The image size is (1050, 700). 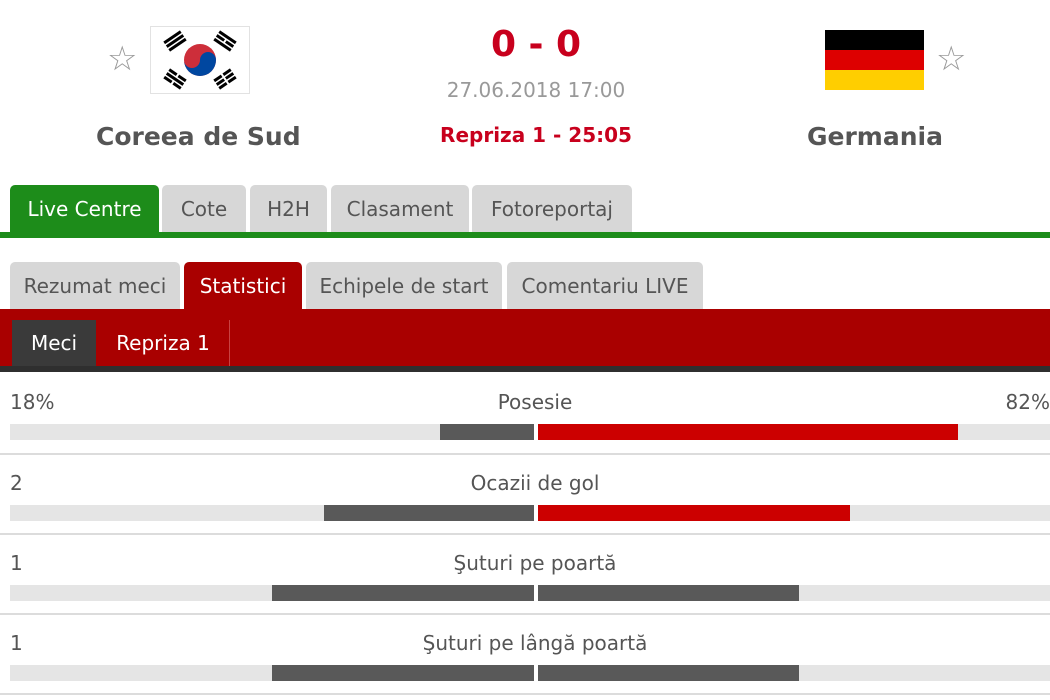 What do you see at coordinates (84, 209) in the screenshot?
I see `tab-live-centre: Live Centre` at bounding box center [84, 209].